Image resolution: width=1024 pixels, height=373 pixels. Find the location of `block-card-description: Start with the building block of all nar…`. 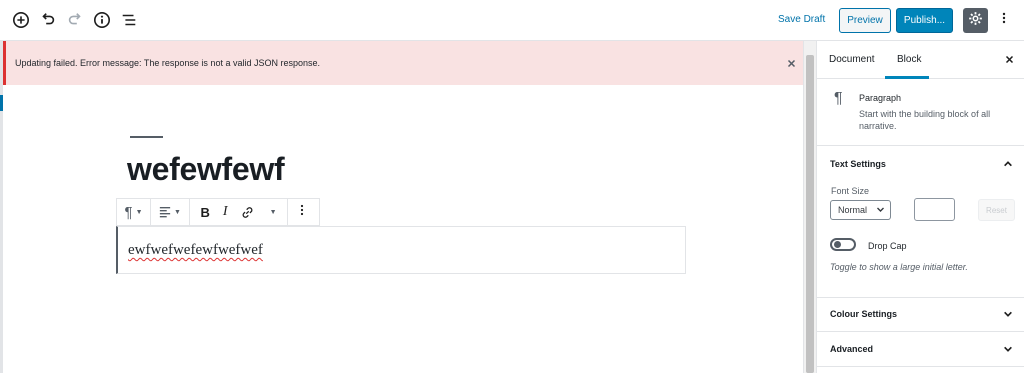

block-card-description: Start with the building block of all nar… is located at coordinates (925, 120).